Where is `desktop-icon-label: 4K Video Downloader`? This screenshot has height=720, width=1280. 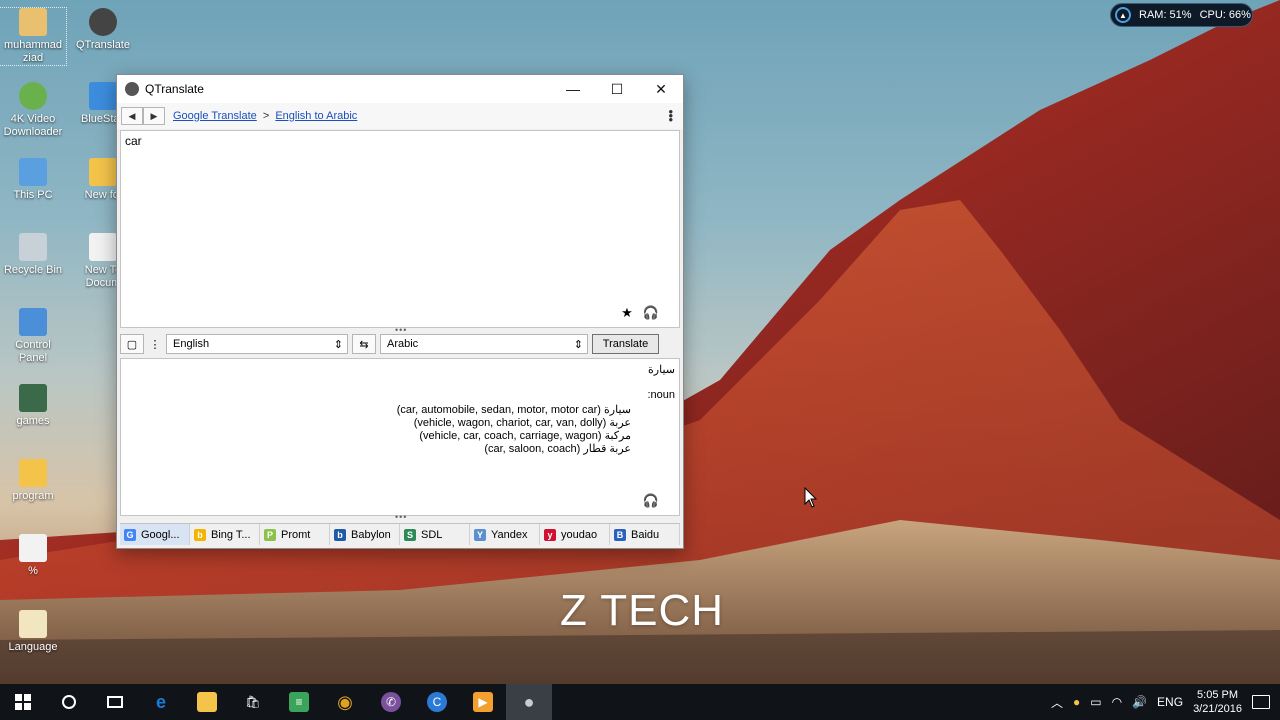
desktop-icon-label: 4K Video Downloader is located at coordinates (33, 125).